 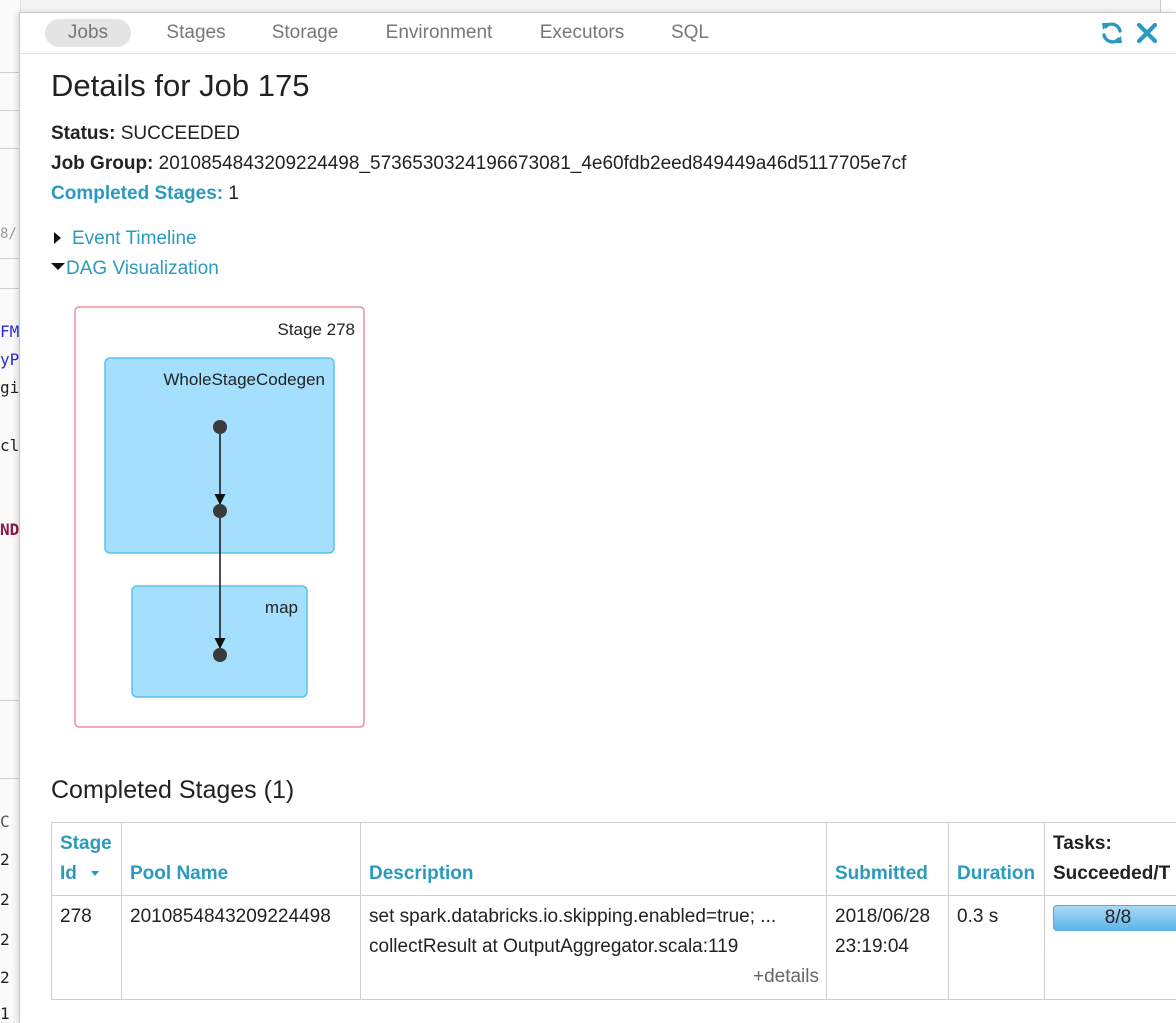 What do you see at coordinates (594, 977) in the screenshot?
I see `details-toggle: +details` at bounding box center [594, 977].